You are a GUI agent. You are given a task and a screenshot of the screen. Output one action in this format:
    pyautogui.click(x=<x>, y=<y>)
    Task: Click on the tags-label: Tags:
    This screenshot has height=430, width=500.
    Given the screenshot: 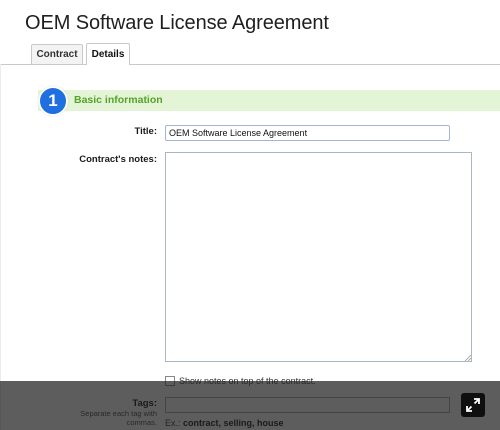 What is the action you would take?
    pyautogui.click(x=144, y=403)
    